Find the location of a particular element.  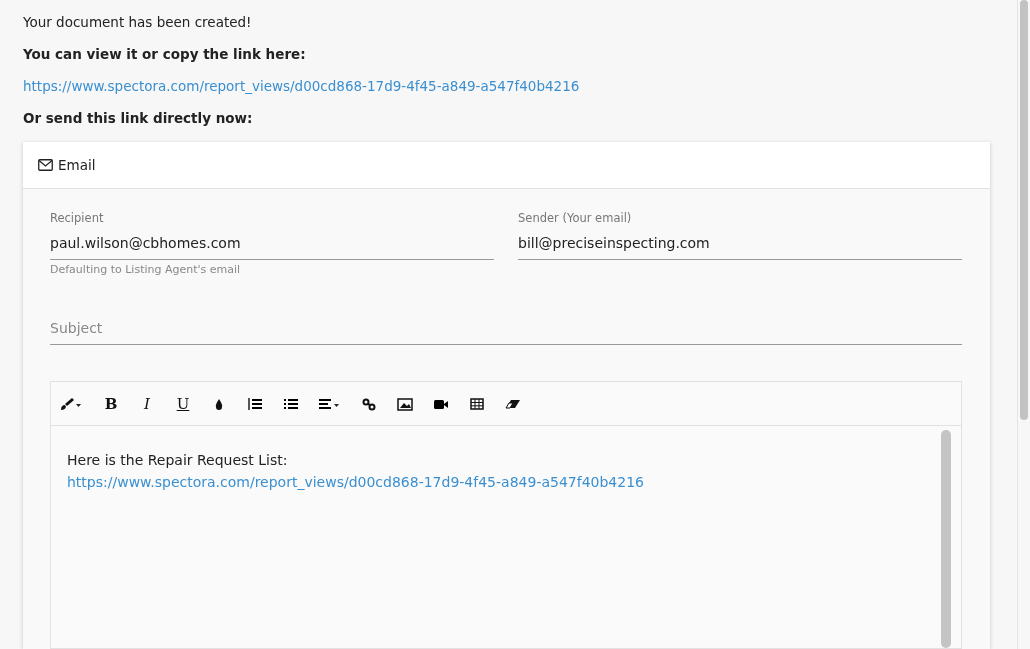

recipient-field: paul.wilson@cbhomes.com is located at coordinates (272, 245).